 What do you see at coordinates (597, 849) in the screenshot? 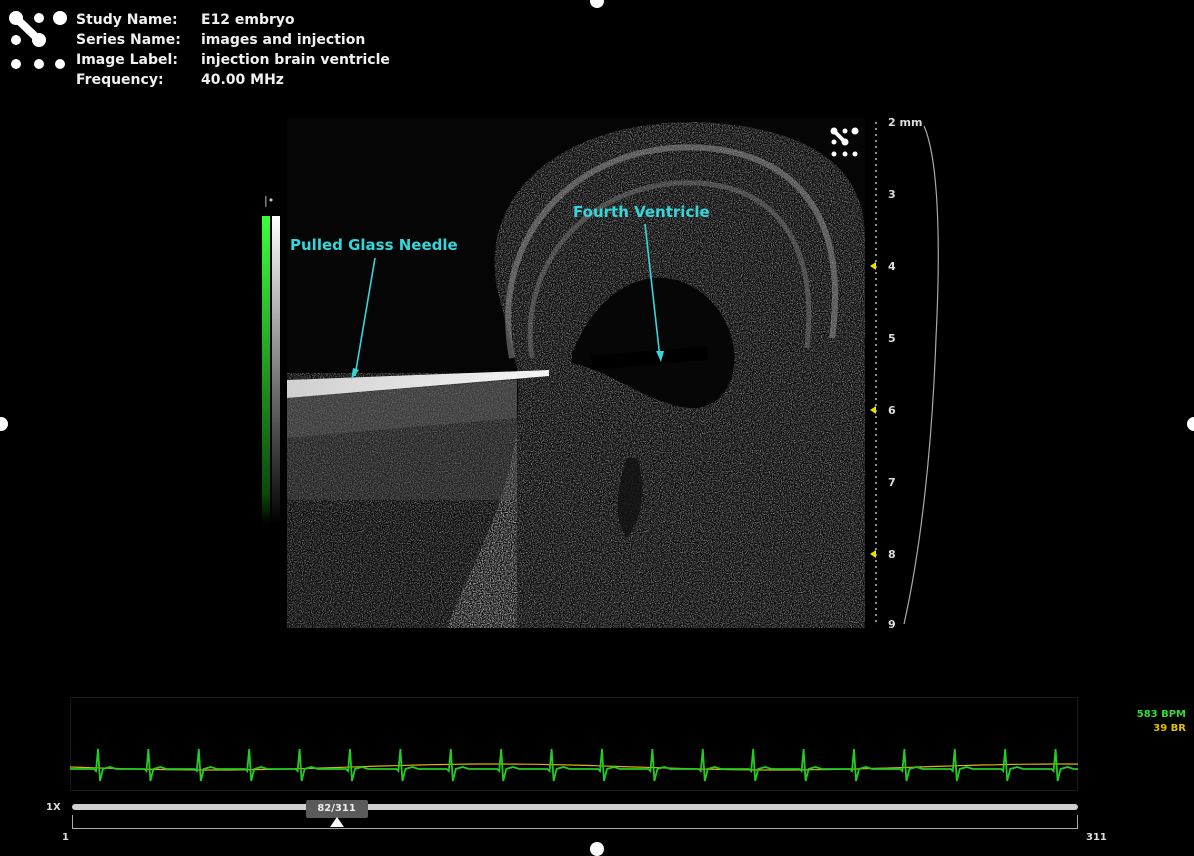
I see `frame-handle-bottom` at bounding box center [597, 849].